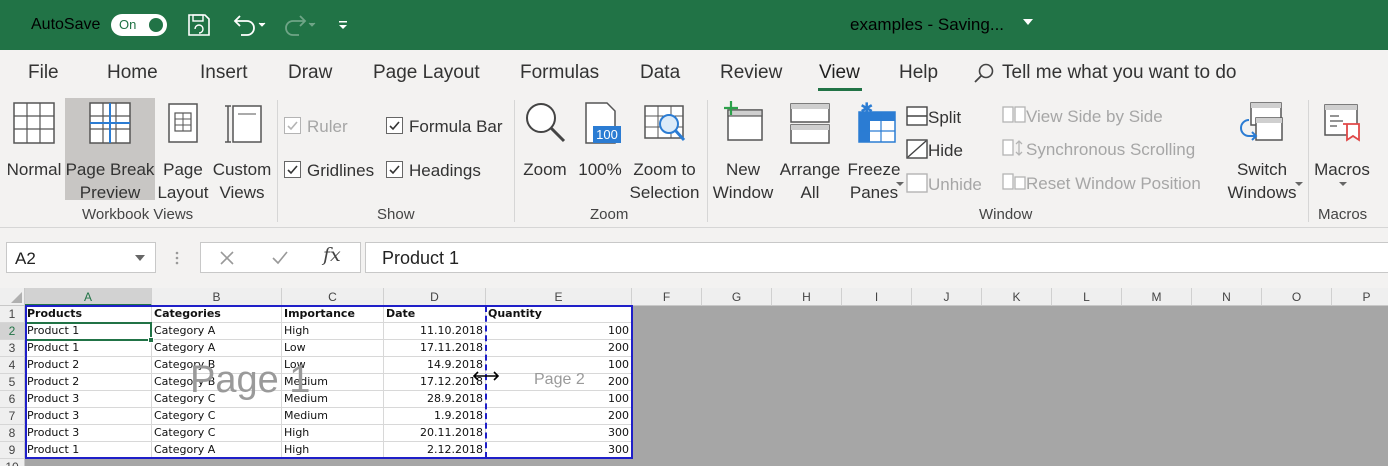  I want to click on new-window-label-2: Window, so click(743, 192).